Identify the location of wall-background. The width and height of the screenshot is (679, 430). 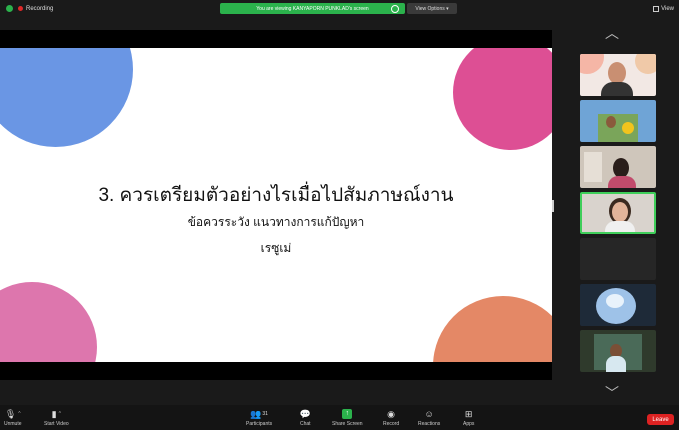
(593, 167).